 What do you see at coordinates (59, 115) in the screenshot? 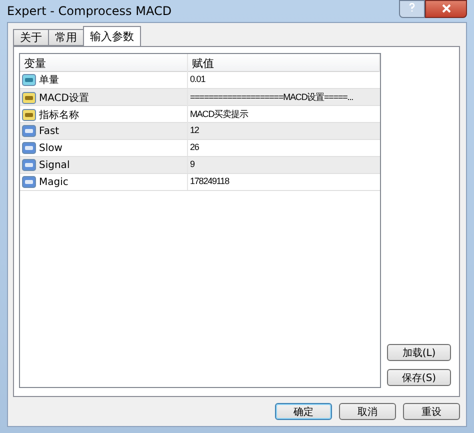
I see `name-text: 指标名称` at bounding box center [59, 115].